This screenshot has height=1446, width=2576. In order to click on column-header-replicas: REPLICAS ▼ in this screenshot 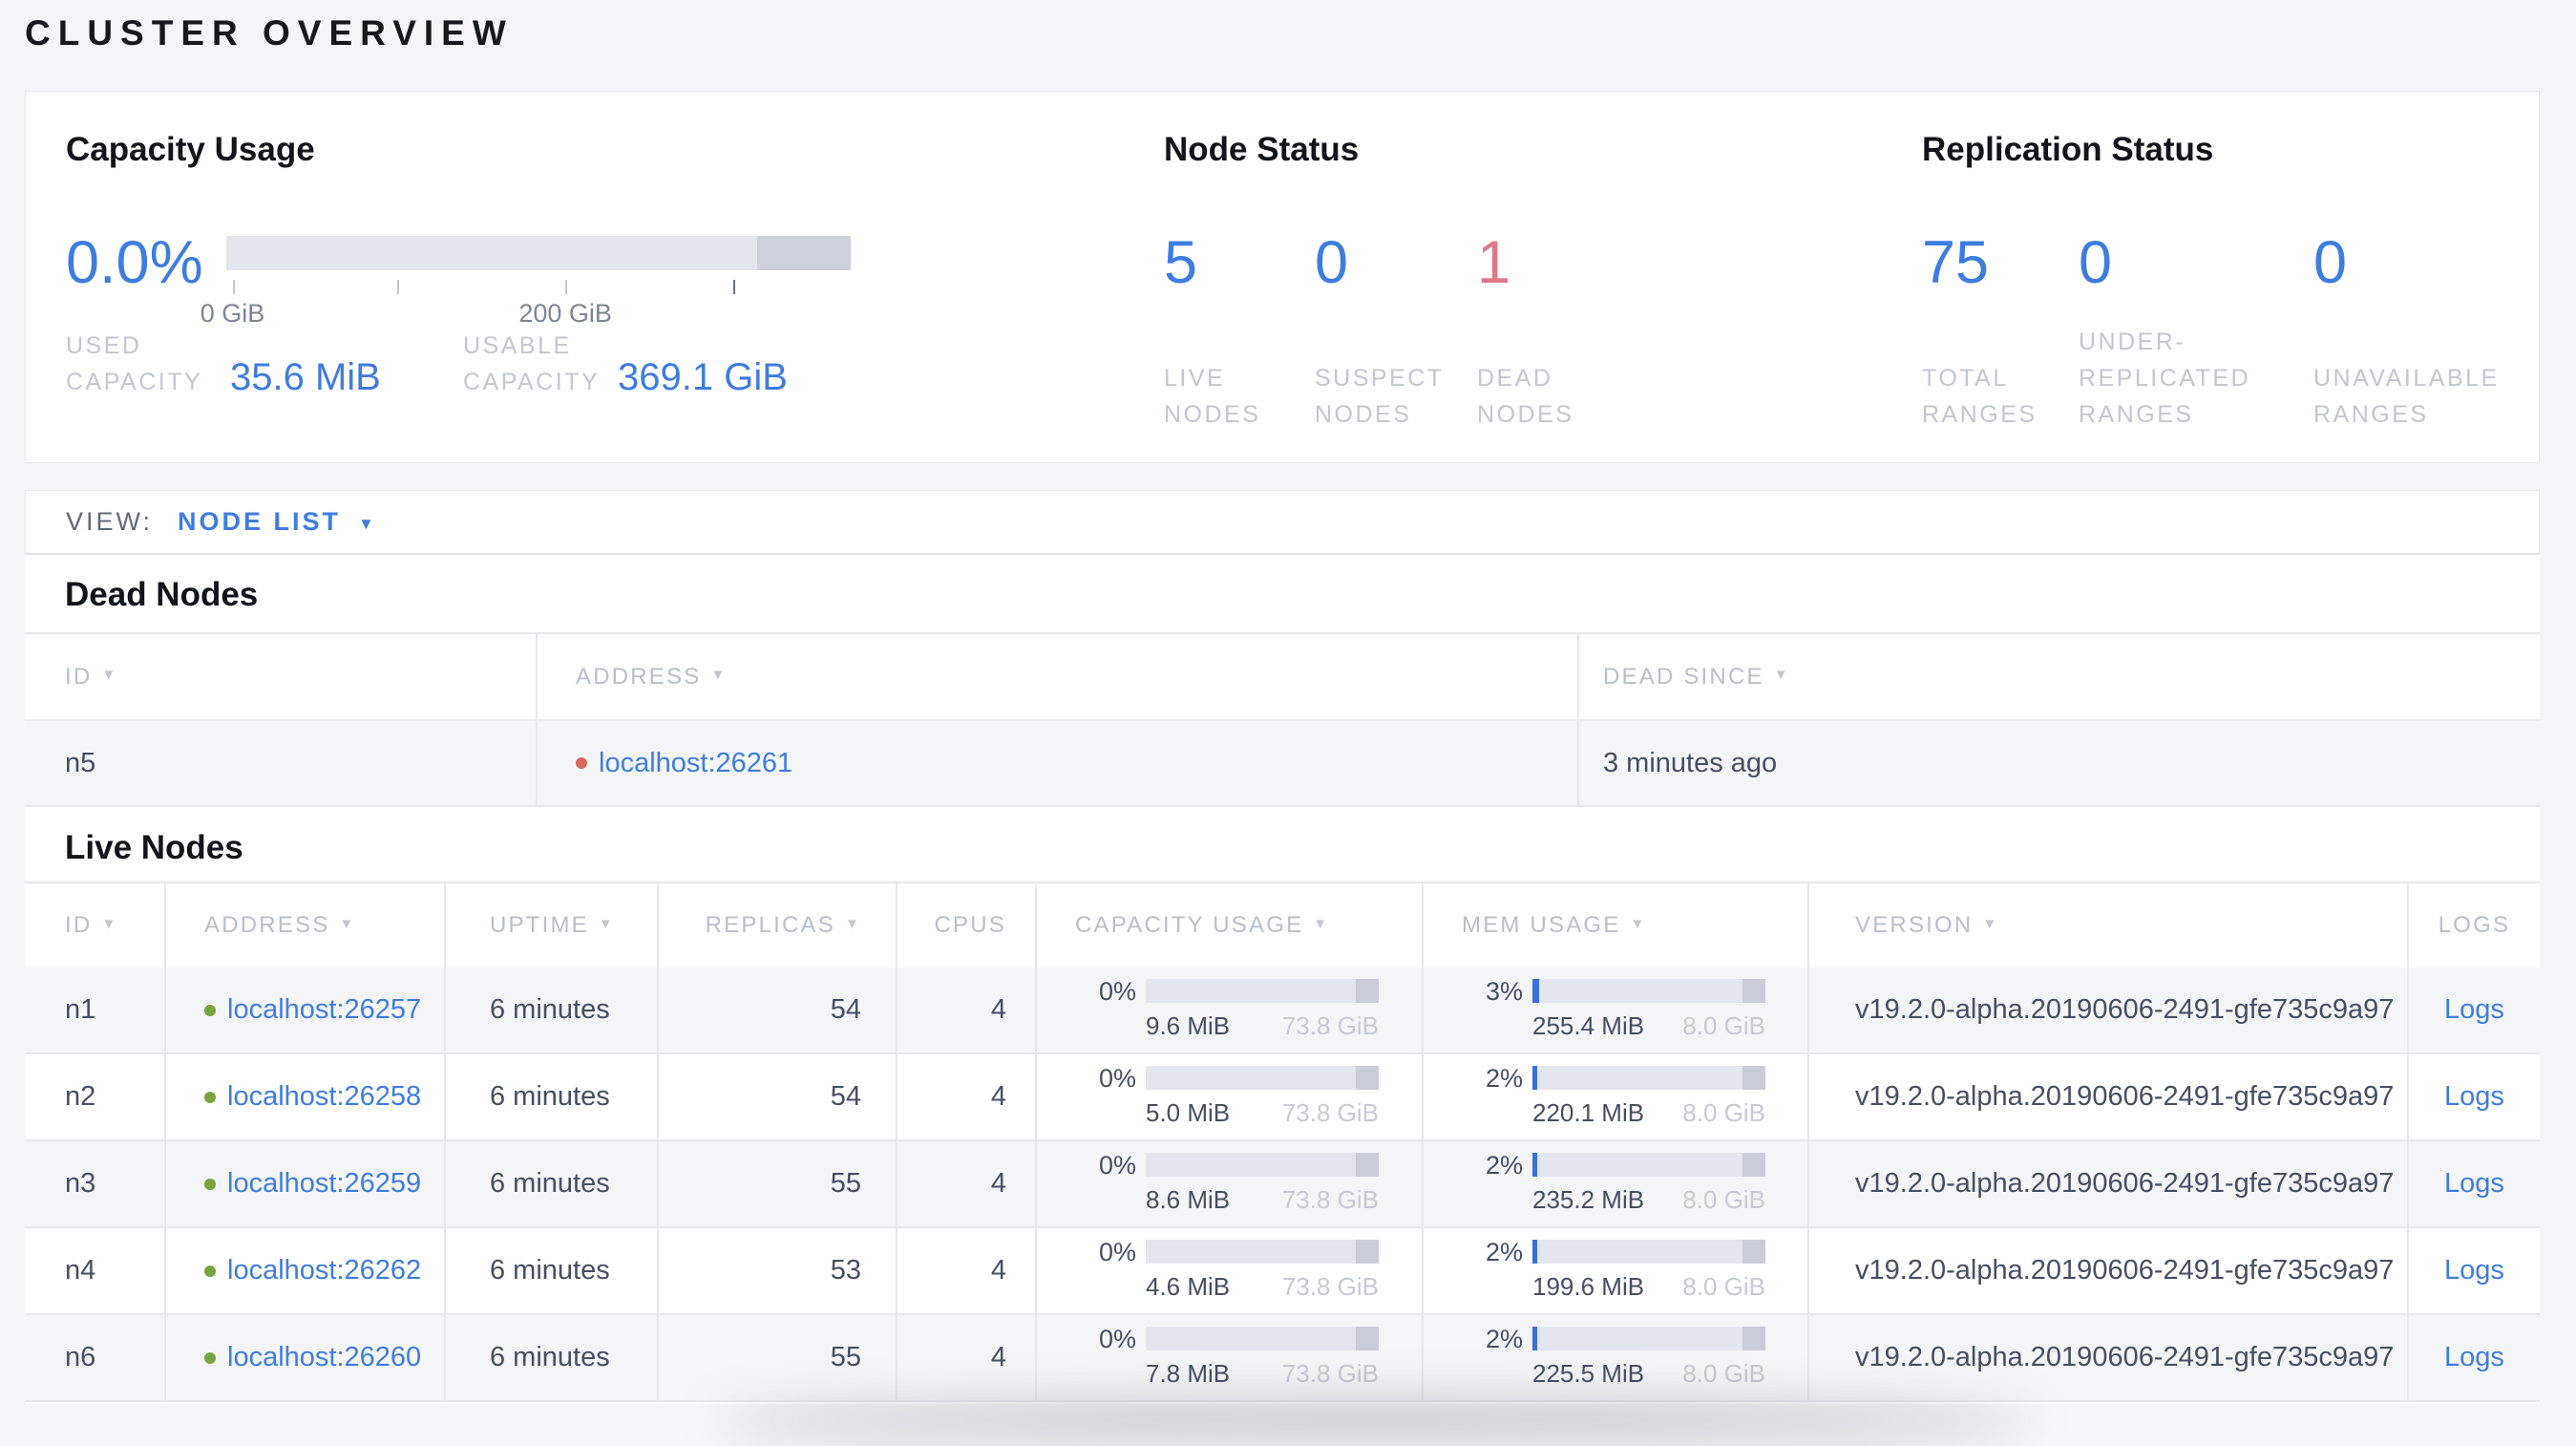, I will do `click(776, 926)`.